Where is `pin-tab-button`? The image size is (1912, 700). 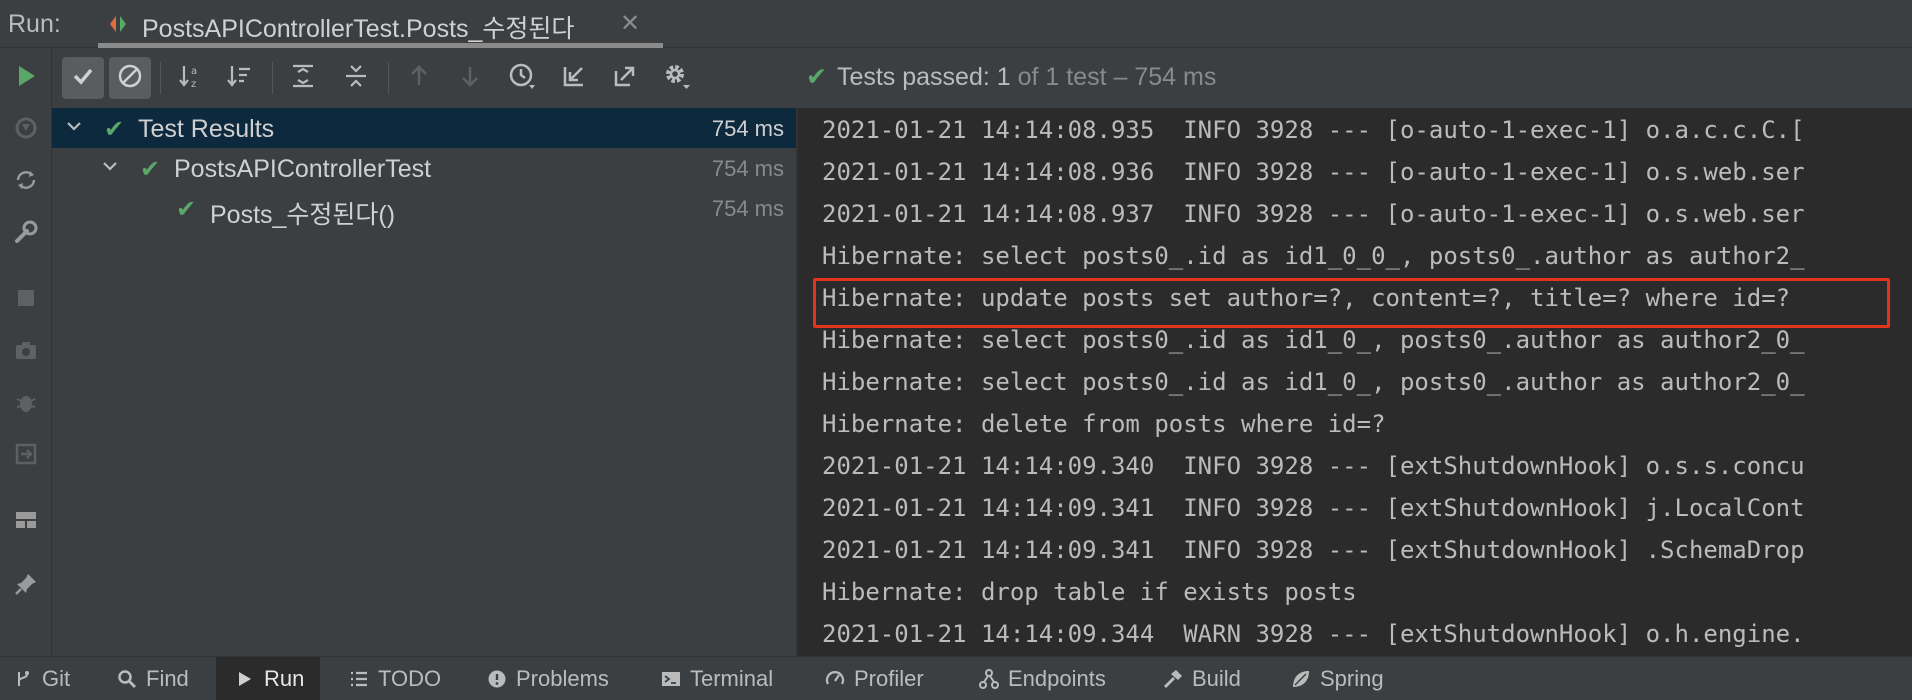 pin-tab-button is located at coordinates (26, 586).